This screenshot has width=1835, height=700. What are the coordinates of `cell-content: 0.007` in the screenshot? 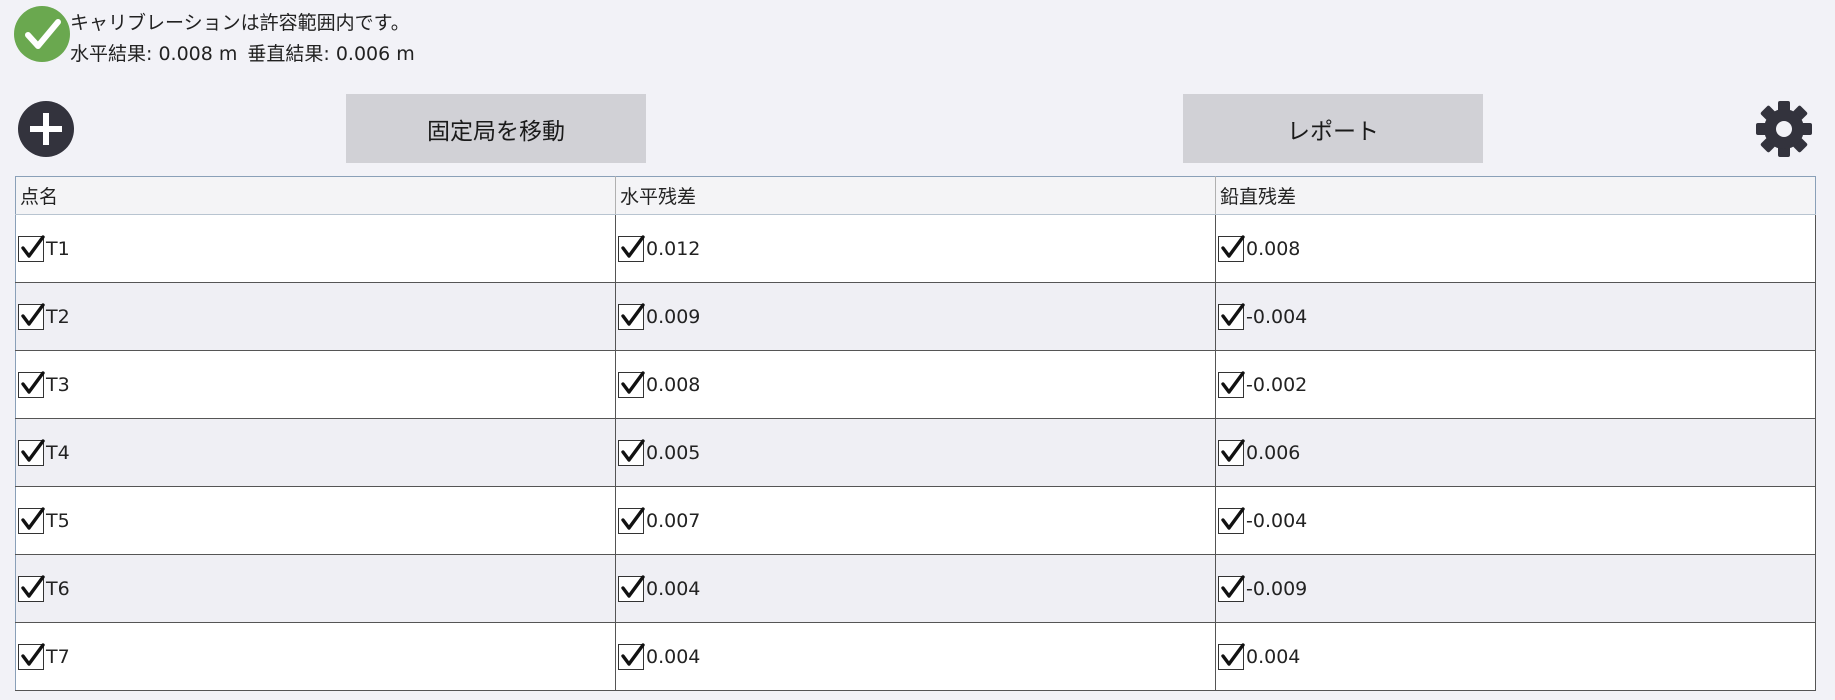 It's located at (915, 520).